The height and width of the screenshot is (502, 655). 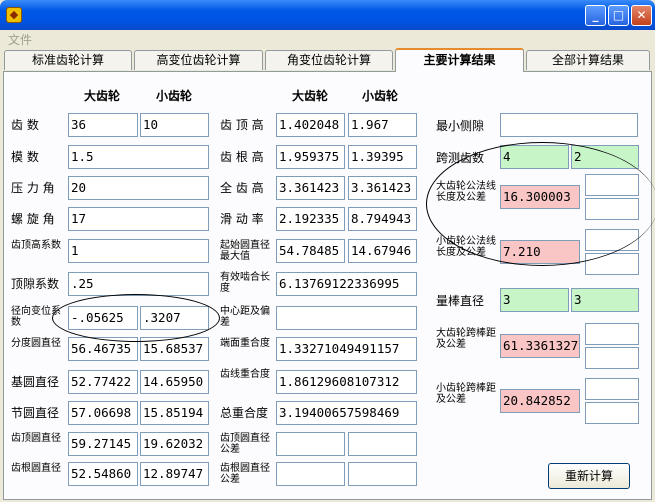 What do you see at coordinates (310, 188) in the screenshot?
I see `big-whole-depth-field: 3.361423` at bounding box center [310, 188].